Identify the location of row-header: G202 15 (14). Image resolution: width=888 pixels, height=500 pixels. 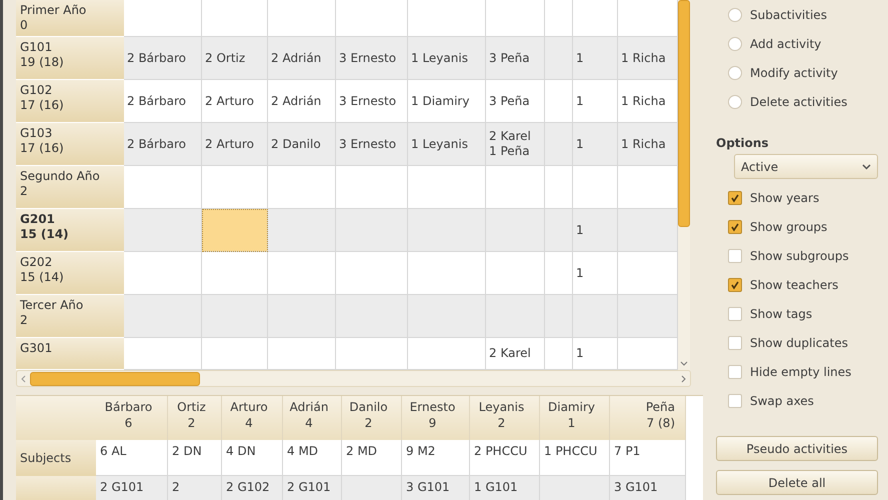
(70, 273).